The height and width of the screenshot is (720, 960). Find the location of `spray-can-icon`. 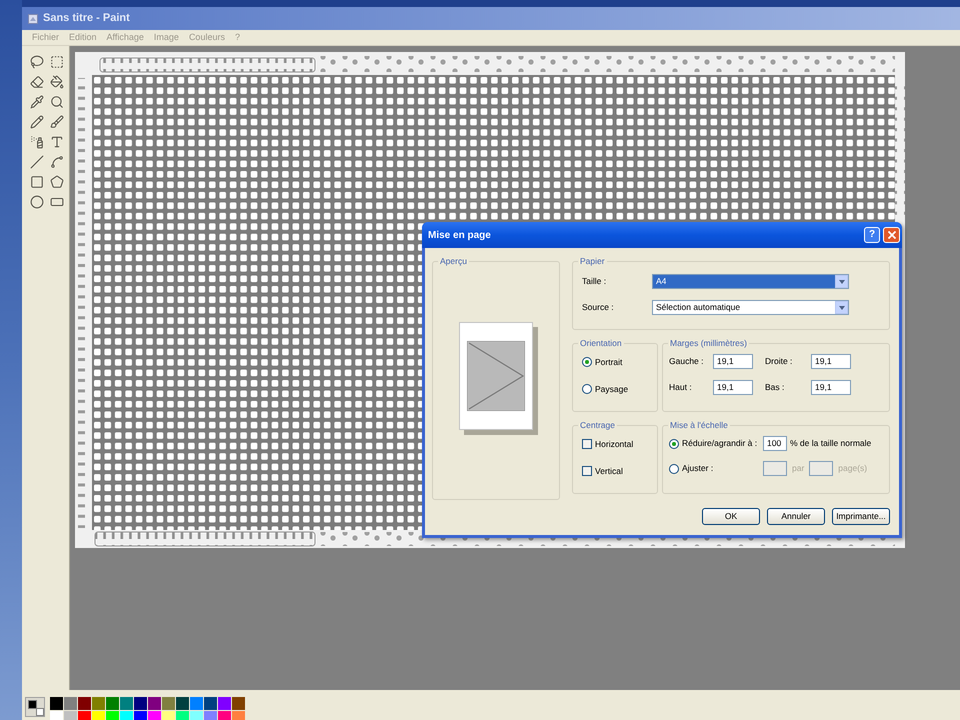

spray-can-icon is located at coordinates (37, 142).